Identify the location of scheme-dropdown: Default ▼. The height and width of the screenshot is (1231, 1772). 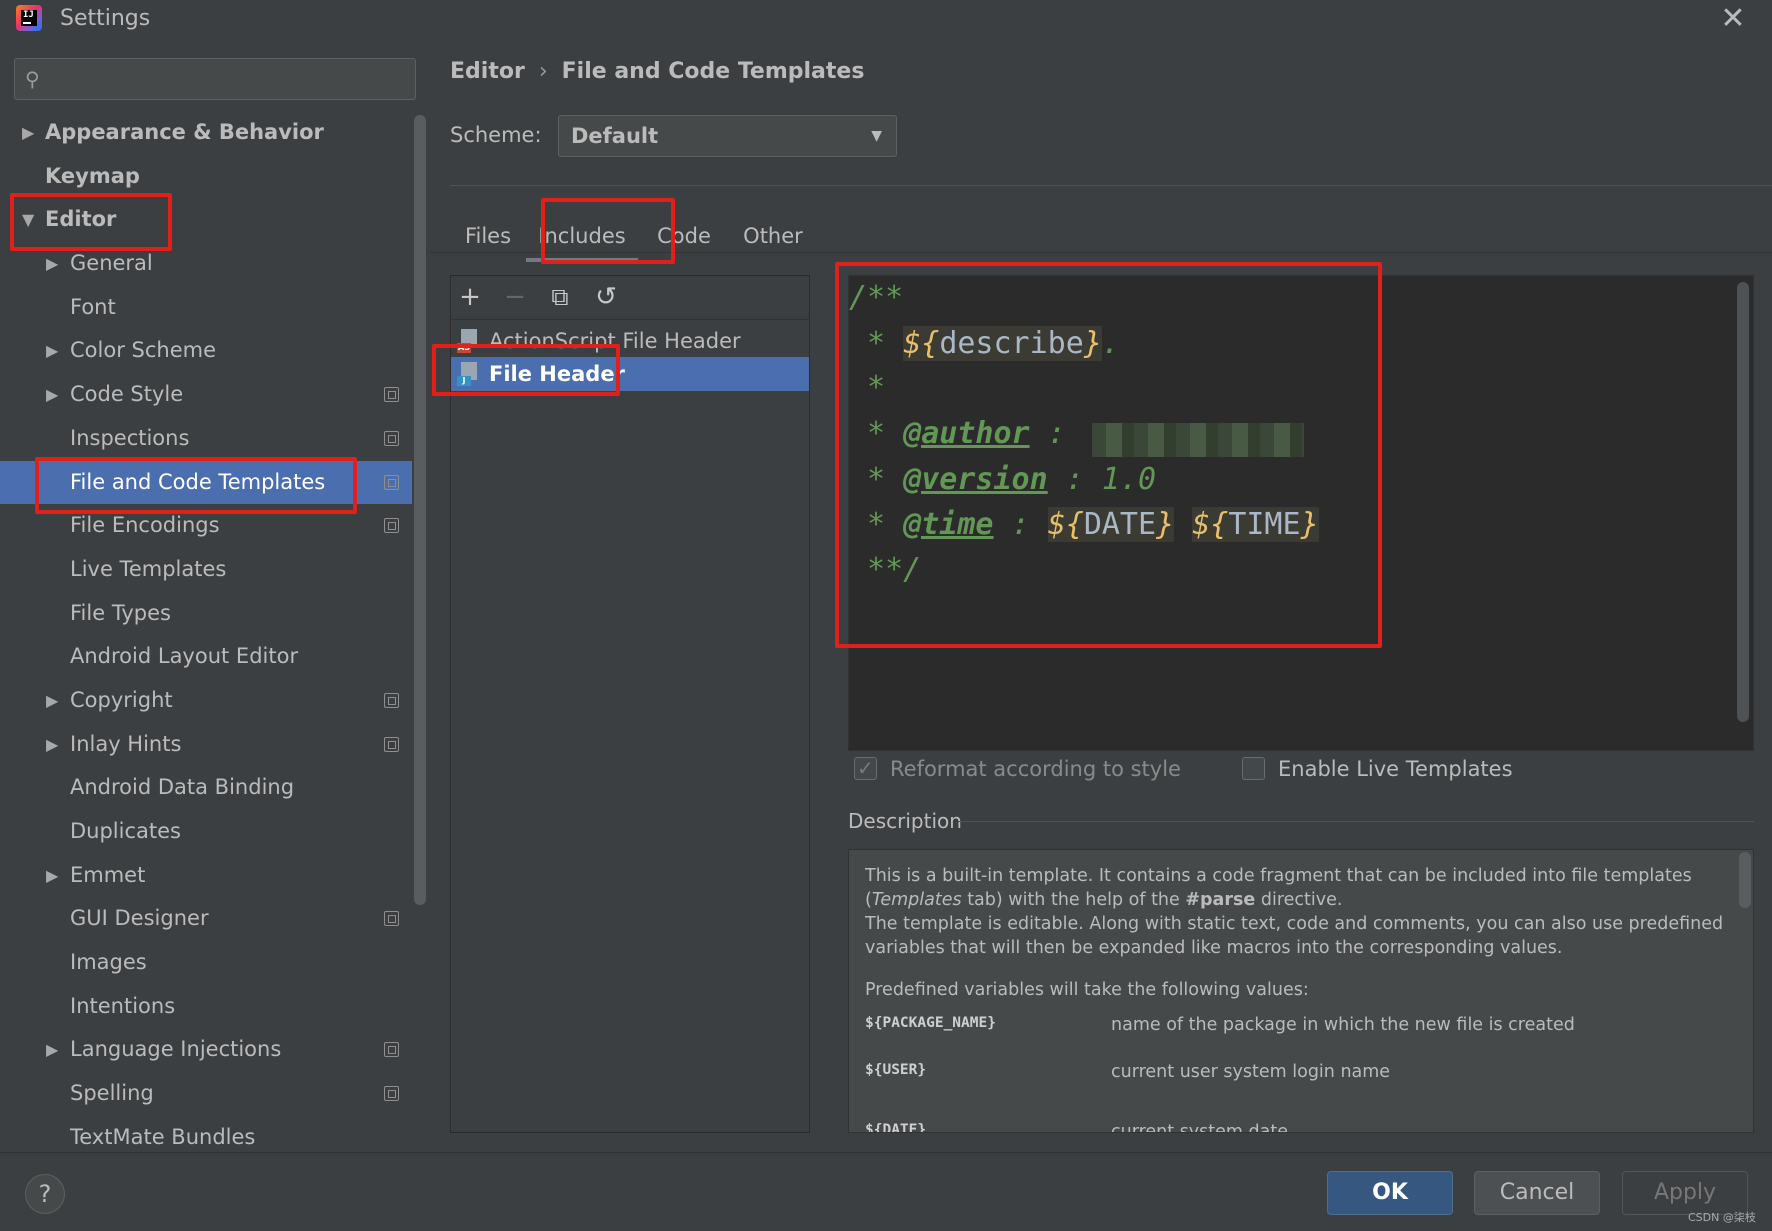
(727, 136).